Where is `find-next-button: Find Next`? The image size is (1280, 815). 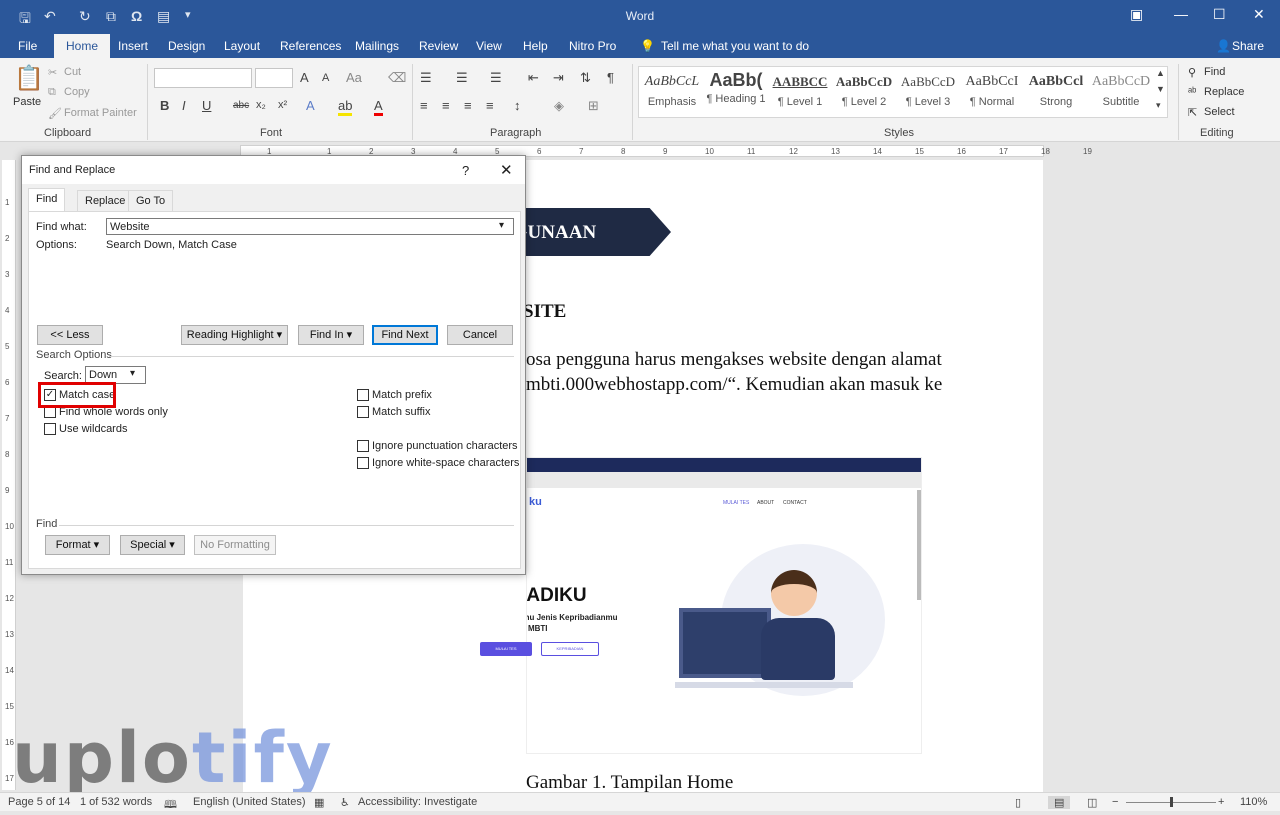 find-next-button: Find Next is located at coordinates (405, 335).